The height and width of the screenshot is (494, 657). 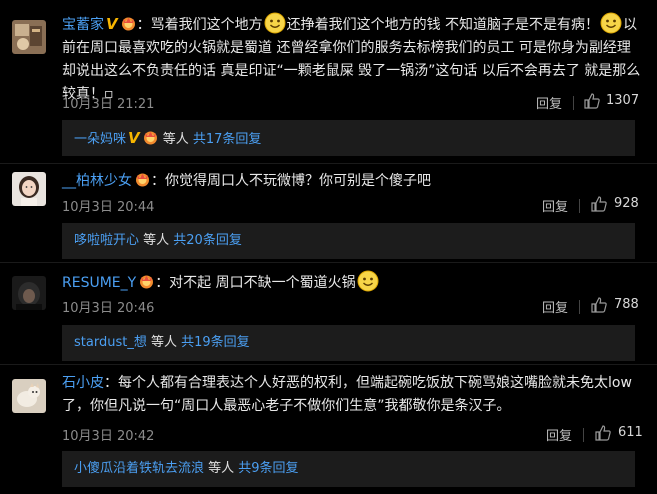 What do you see at coordinates (352, 206) in the screenshot?
I see `comment-meta: 10月3日 20:44 回复 928` at bounding box center [352, 206].